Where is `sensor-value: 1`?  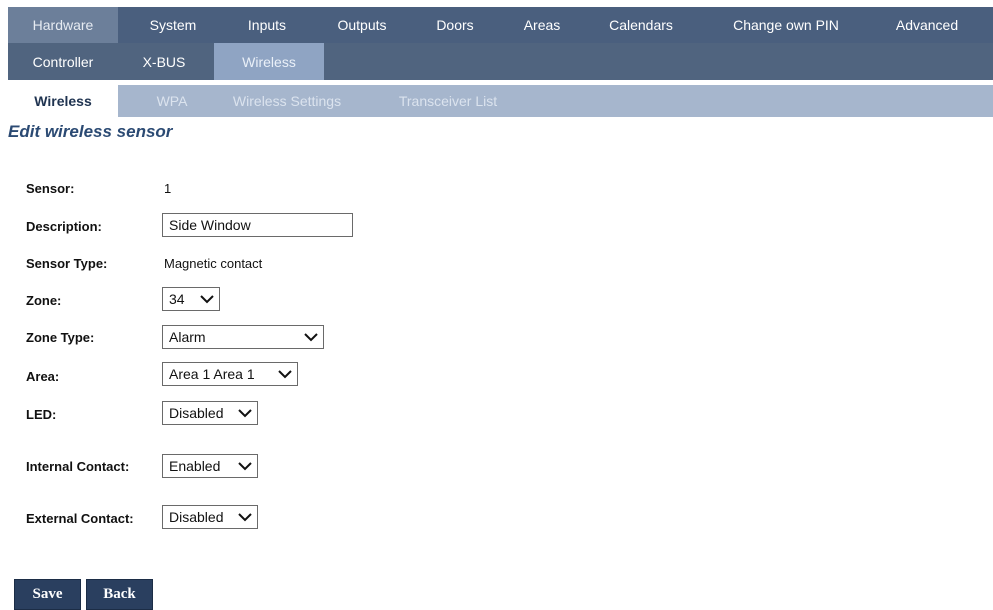
sensor-value: 1 is located at coordinates (168, 188).